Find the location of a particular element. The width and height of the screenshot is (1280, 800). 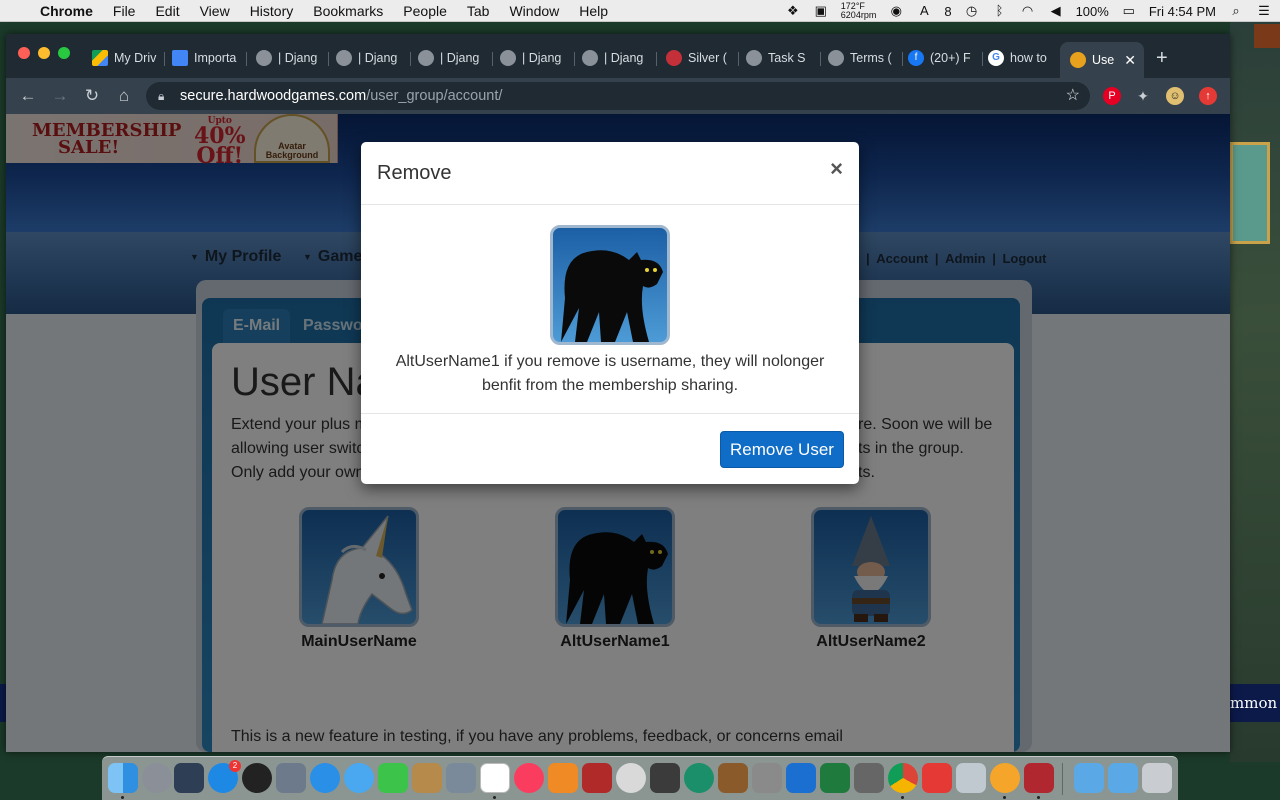

running-indicator is located at coordinates (122, 797).